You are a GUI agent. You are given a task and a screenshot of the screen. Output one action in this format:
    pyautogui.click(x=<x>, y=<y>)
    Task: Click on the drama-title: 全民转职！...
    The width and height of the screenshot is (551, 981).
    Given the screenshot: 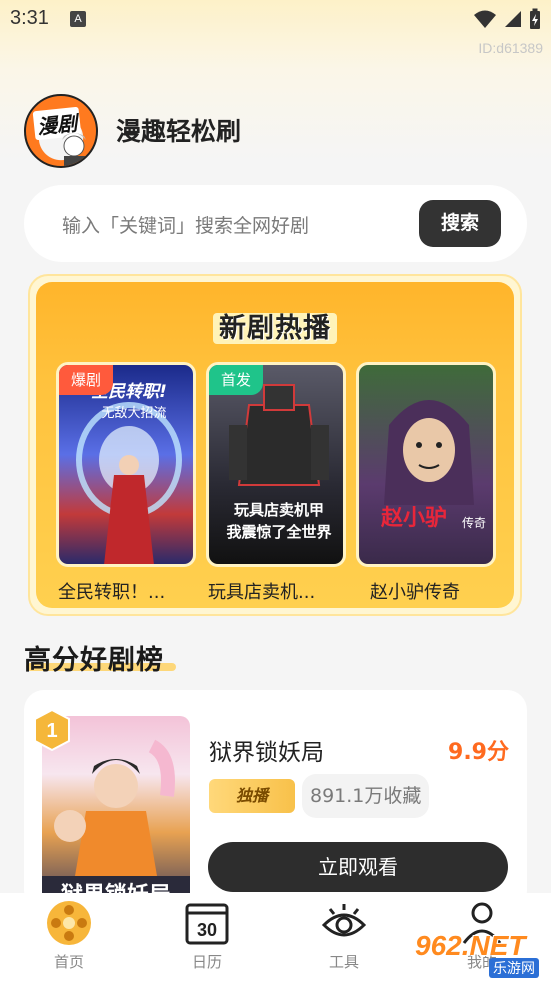 What is the action you would take?
    pyautogui.click(x=131, y=591)
    